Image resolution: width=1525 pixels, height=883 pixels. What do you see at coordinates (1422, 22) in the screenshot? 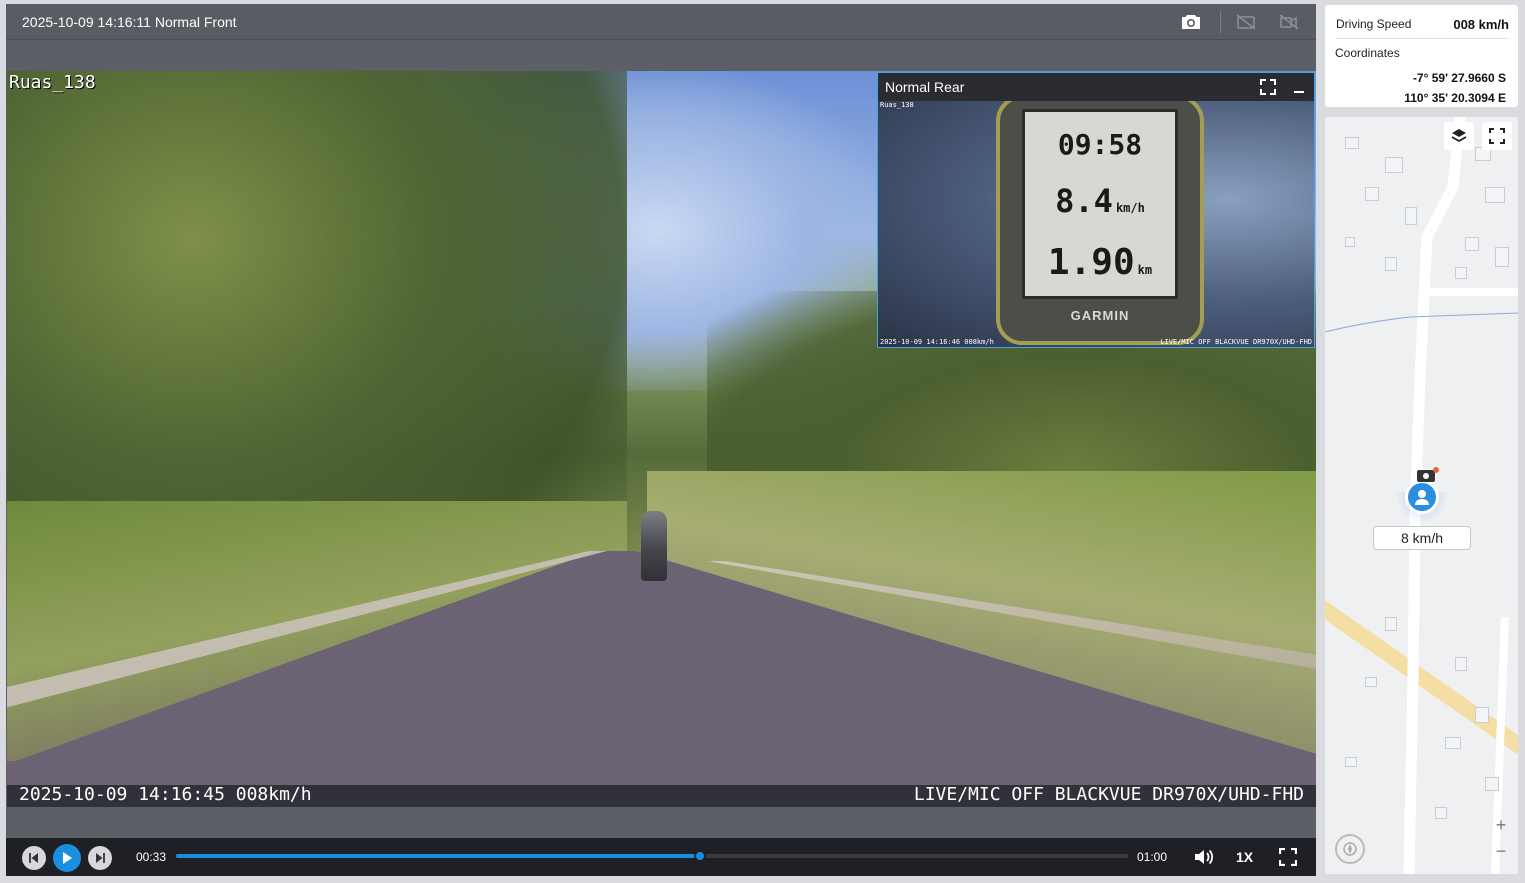
I see `driving-speed-row: Driving Speed 008 km/h` at bounding box center [1422, 22].